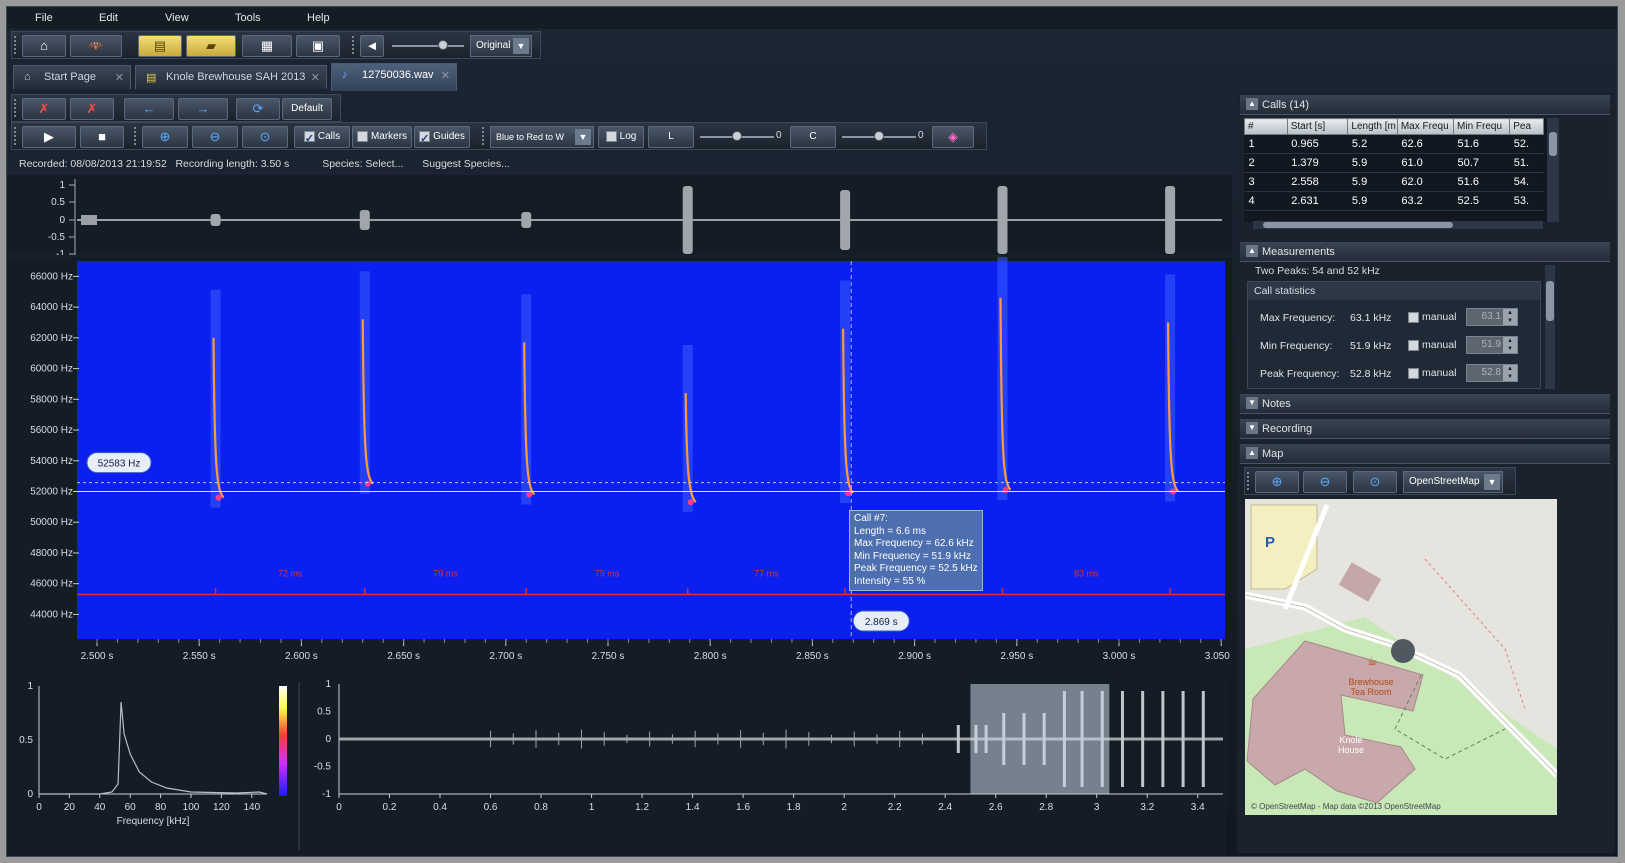  I want to click on previous-button: ←, so click(149, 109).